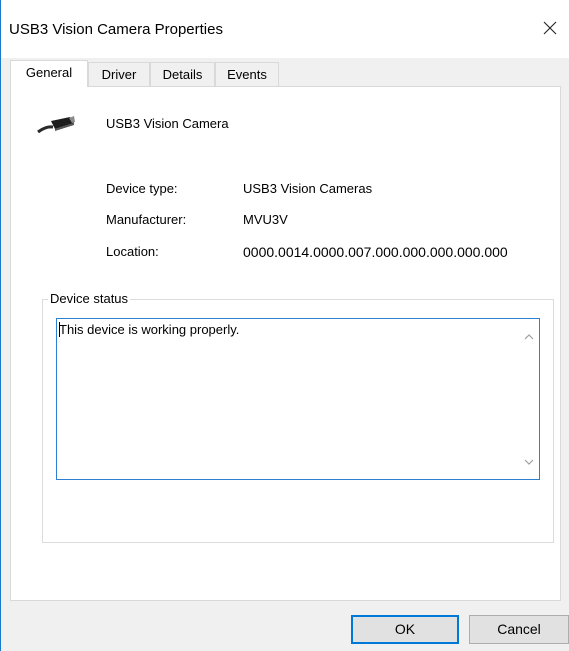 The image size is (569, 651). What do you see at coordinates (116, 29) in the screenshot?
I see `window-title: USB3 Vision Camera Properties` at bounding box center [116, 29].